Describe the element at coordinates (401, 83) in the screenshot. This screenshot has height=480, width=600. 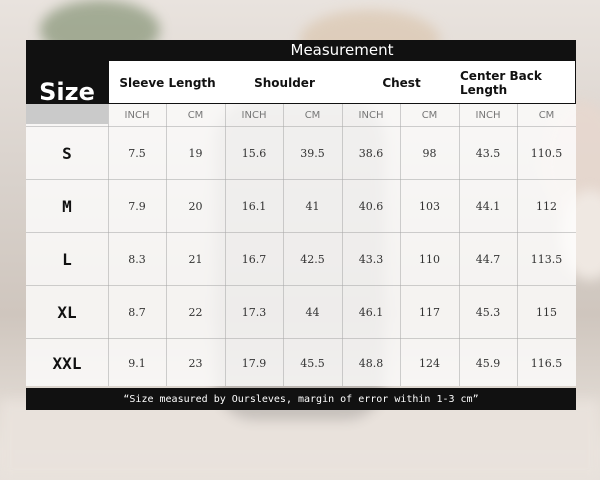
I see `header-chest: Chest` at that location.